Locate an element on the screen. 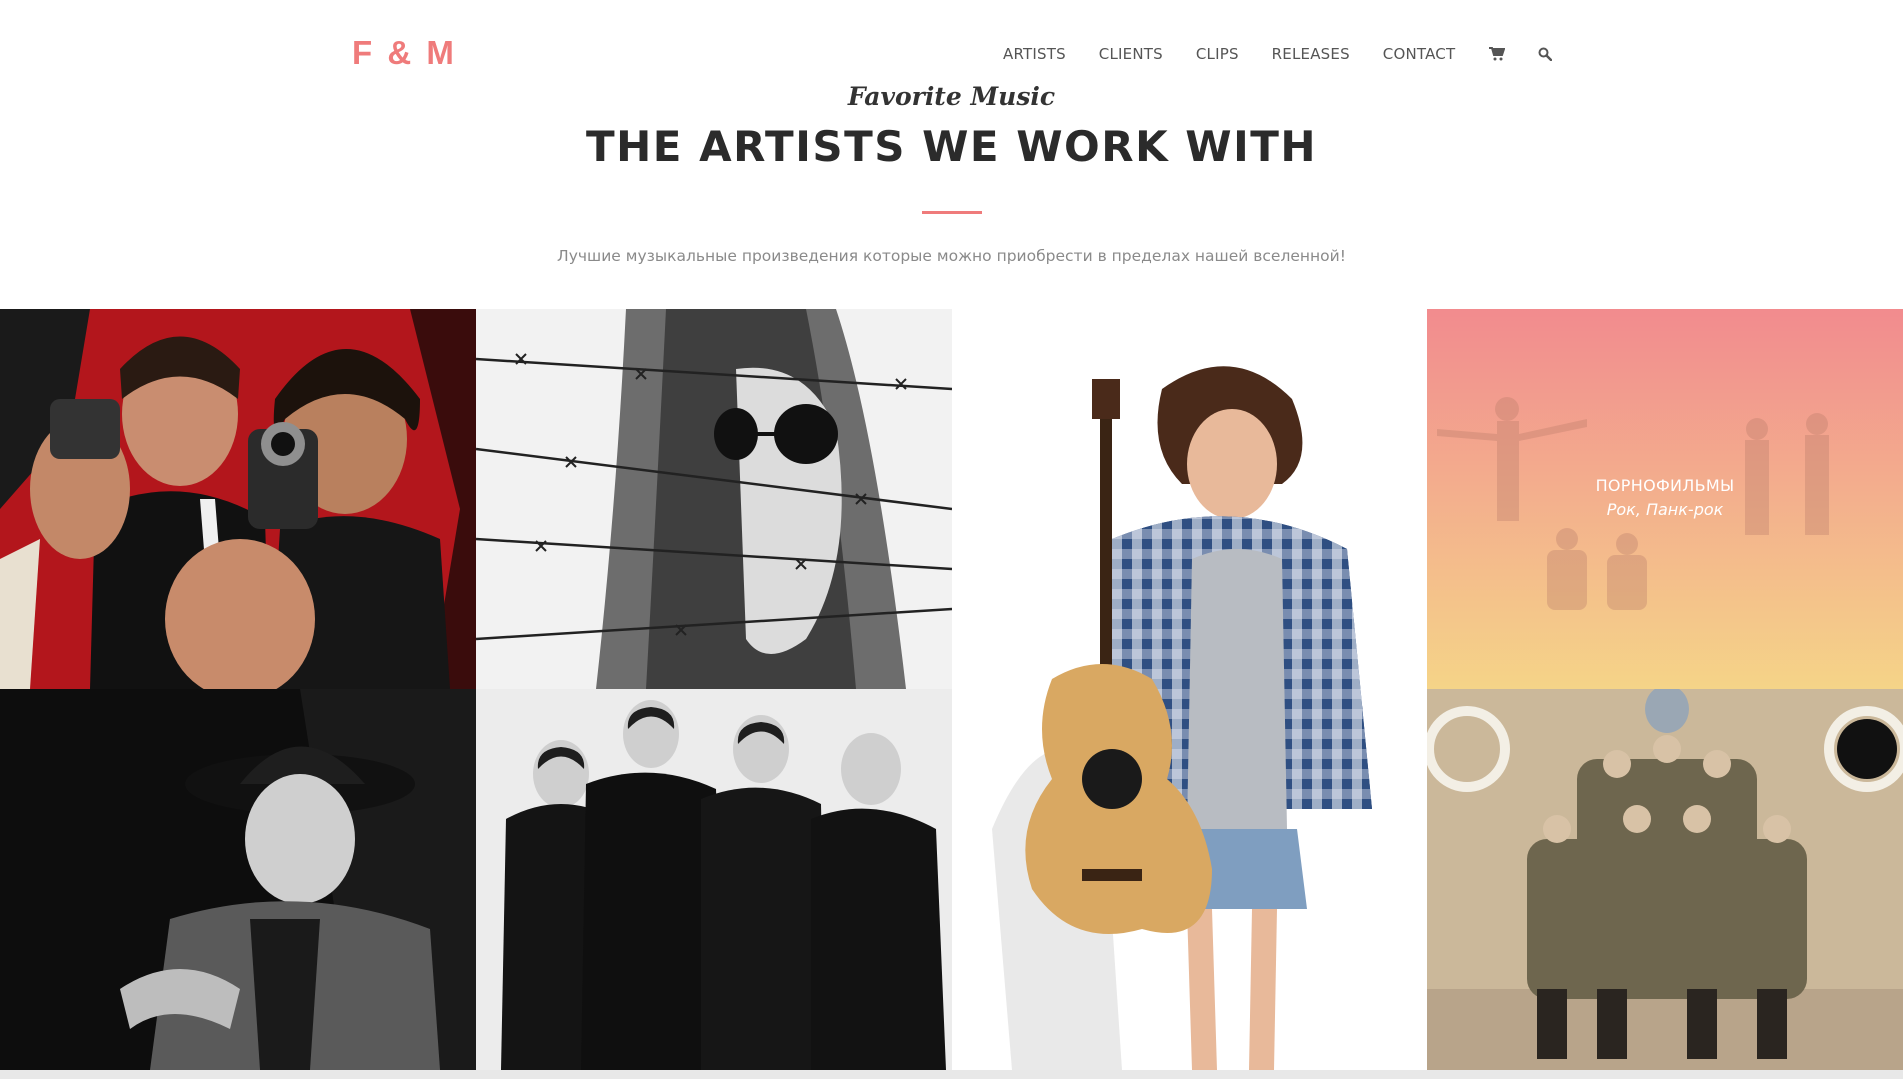 The height and width of the screenshot is (1079, 1903). nav-item-releases: RELEASES is located at coordinates (1311, 54).